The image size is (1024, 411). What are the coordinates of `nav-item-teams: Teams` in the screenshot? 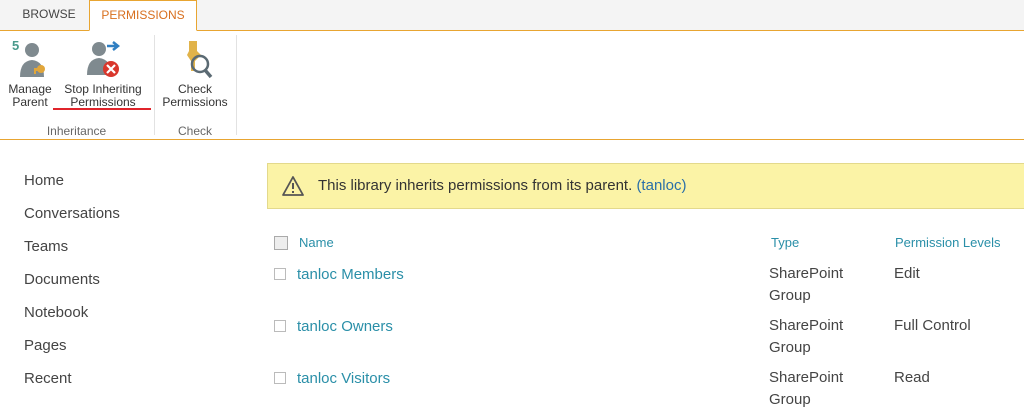 It's located at (72, 250).